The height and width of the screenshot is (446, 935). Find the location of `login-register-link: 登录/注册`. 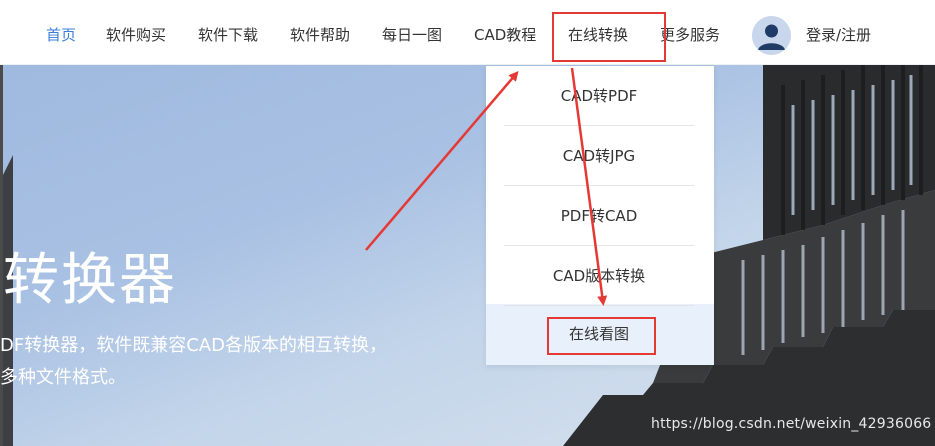

login-register-link: 登录/注册 is located at coordinates (838, 32).